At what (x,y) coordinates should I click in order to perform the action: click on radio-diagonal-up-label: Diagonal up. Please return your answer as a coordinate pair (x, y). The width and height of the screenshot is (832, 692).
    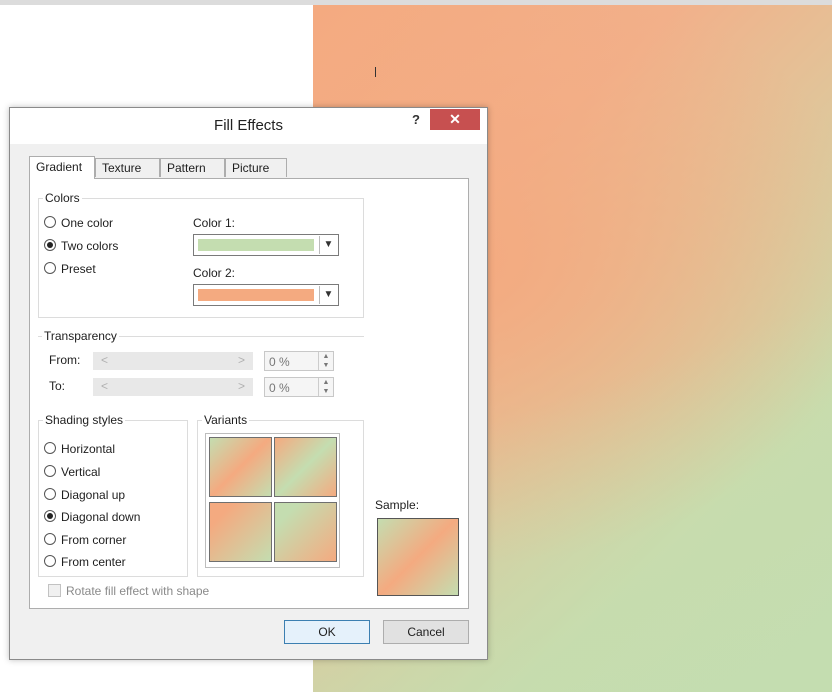
    Looking at the image, I should click on (93, 495).